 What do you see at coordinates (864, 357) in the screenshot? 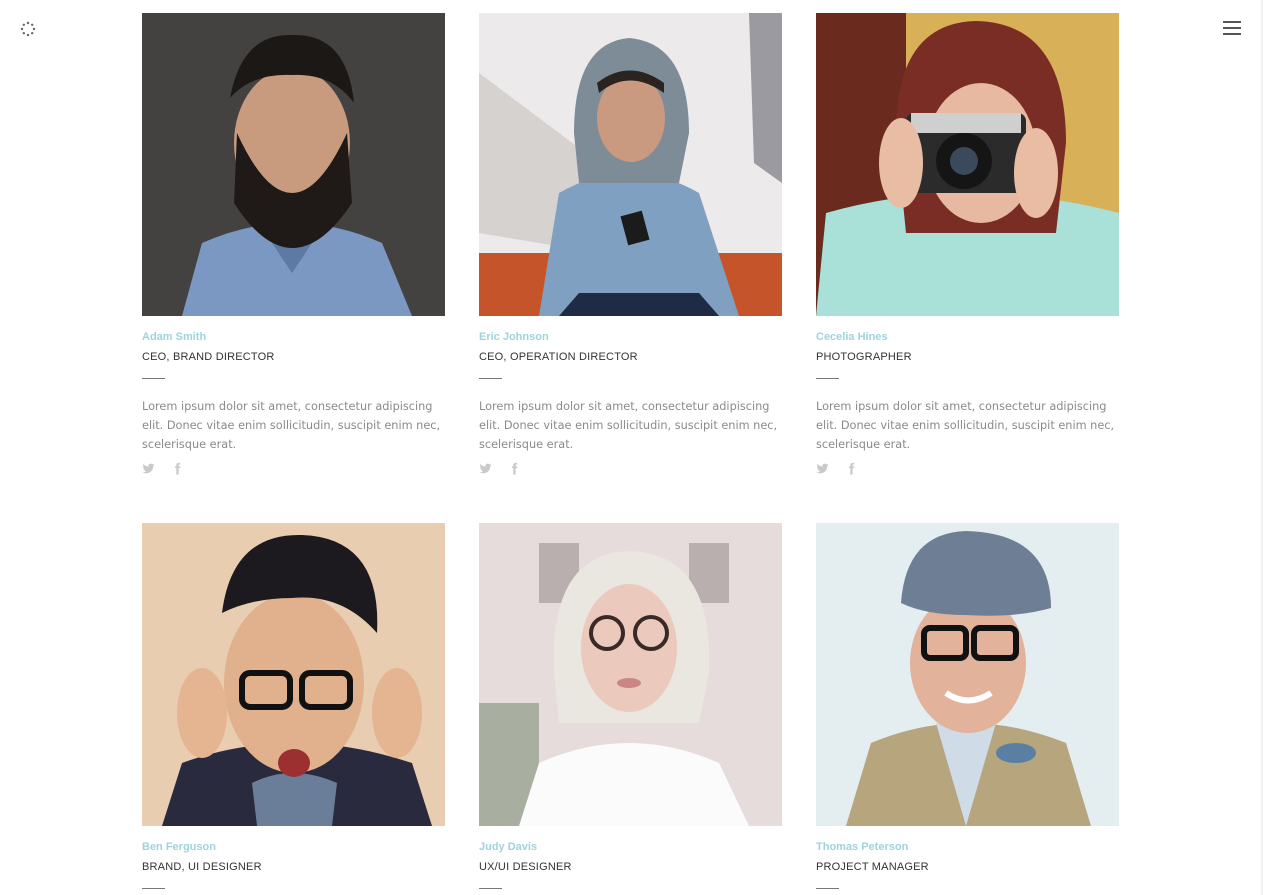
I see `member-role: PHOTOGRAPHER` at bounding box center [864, 357].